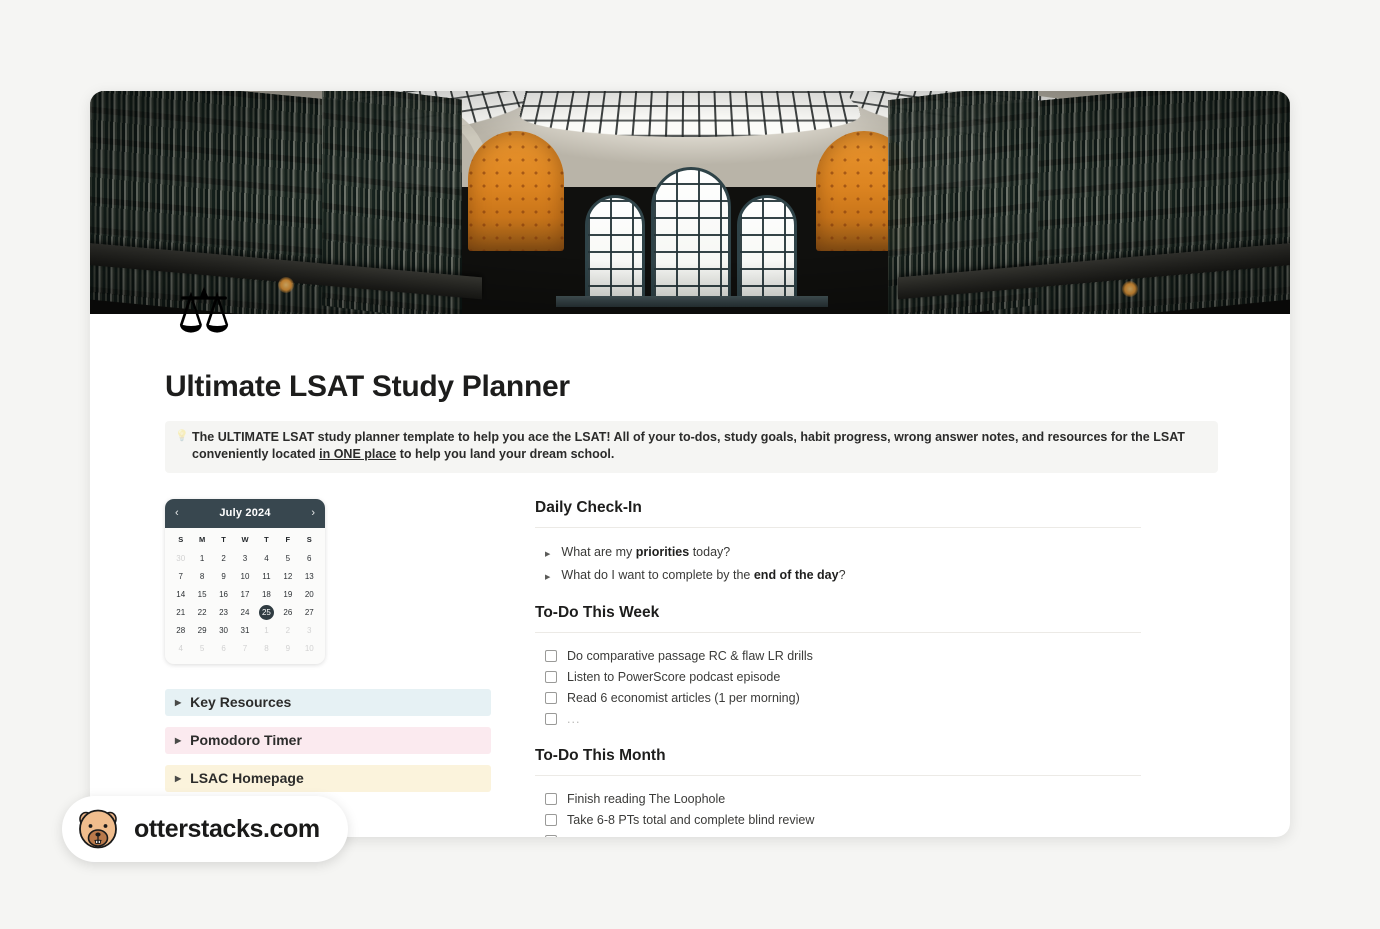  Describe the element at coordinates (180, 594) in the screenshot. I see `calendar-day: 14` at that location.